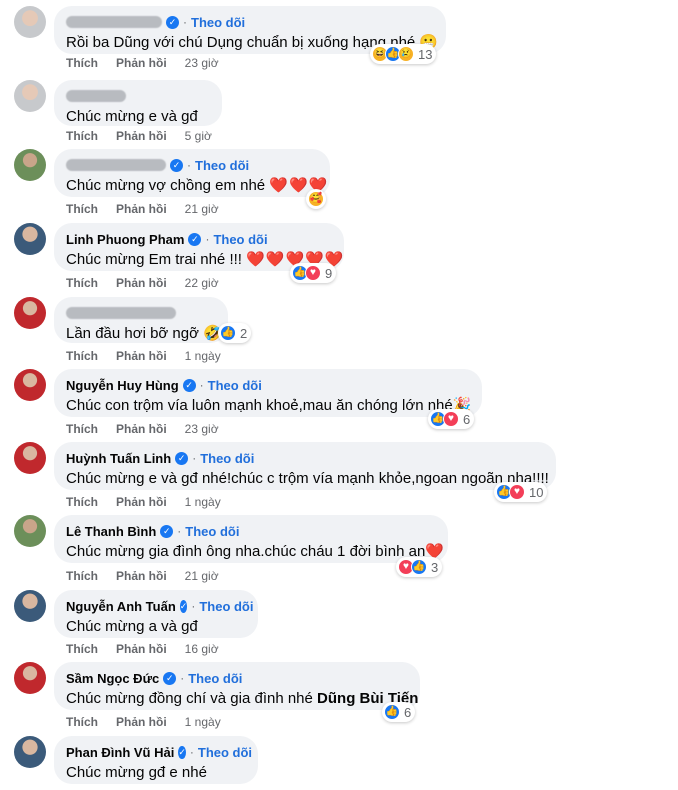 Image resolution: width=678 pixels, height=790 pixels. I want to click on comment-text: Chúc mừng vợ chồng em nhé ❤️❤️❤️, so click(197, 185).